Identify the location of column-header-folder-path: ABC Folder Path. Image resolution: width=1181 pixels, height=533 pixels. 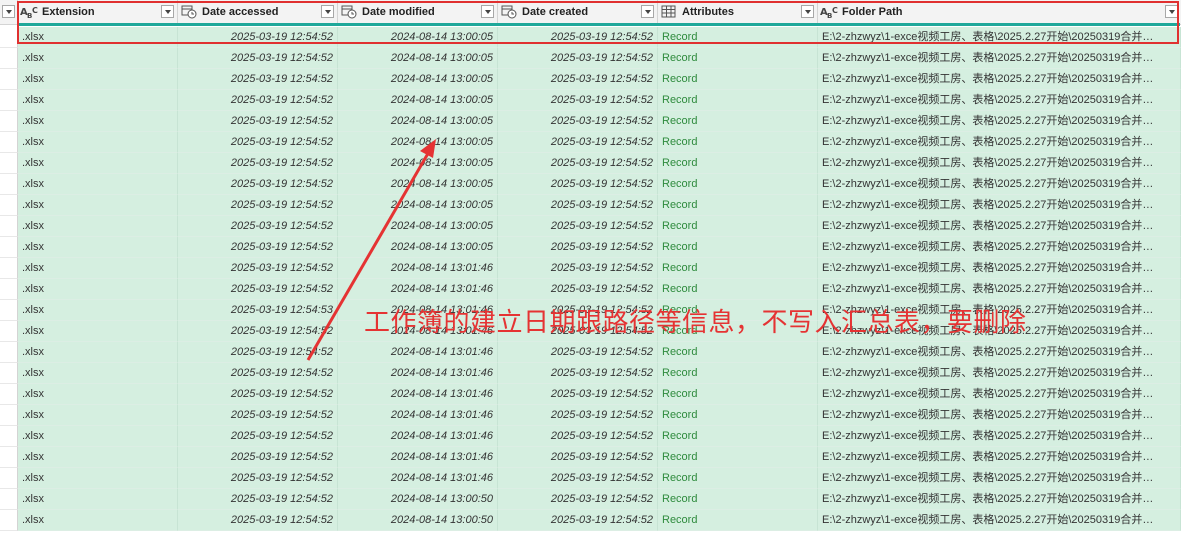
(999, 12).